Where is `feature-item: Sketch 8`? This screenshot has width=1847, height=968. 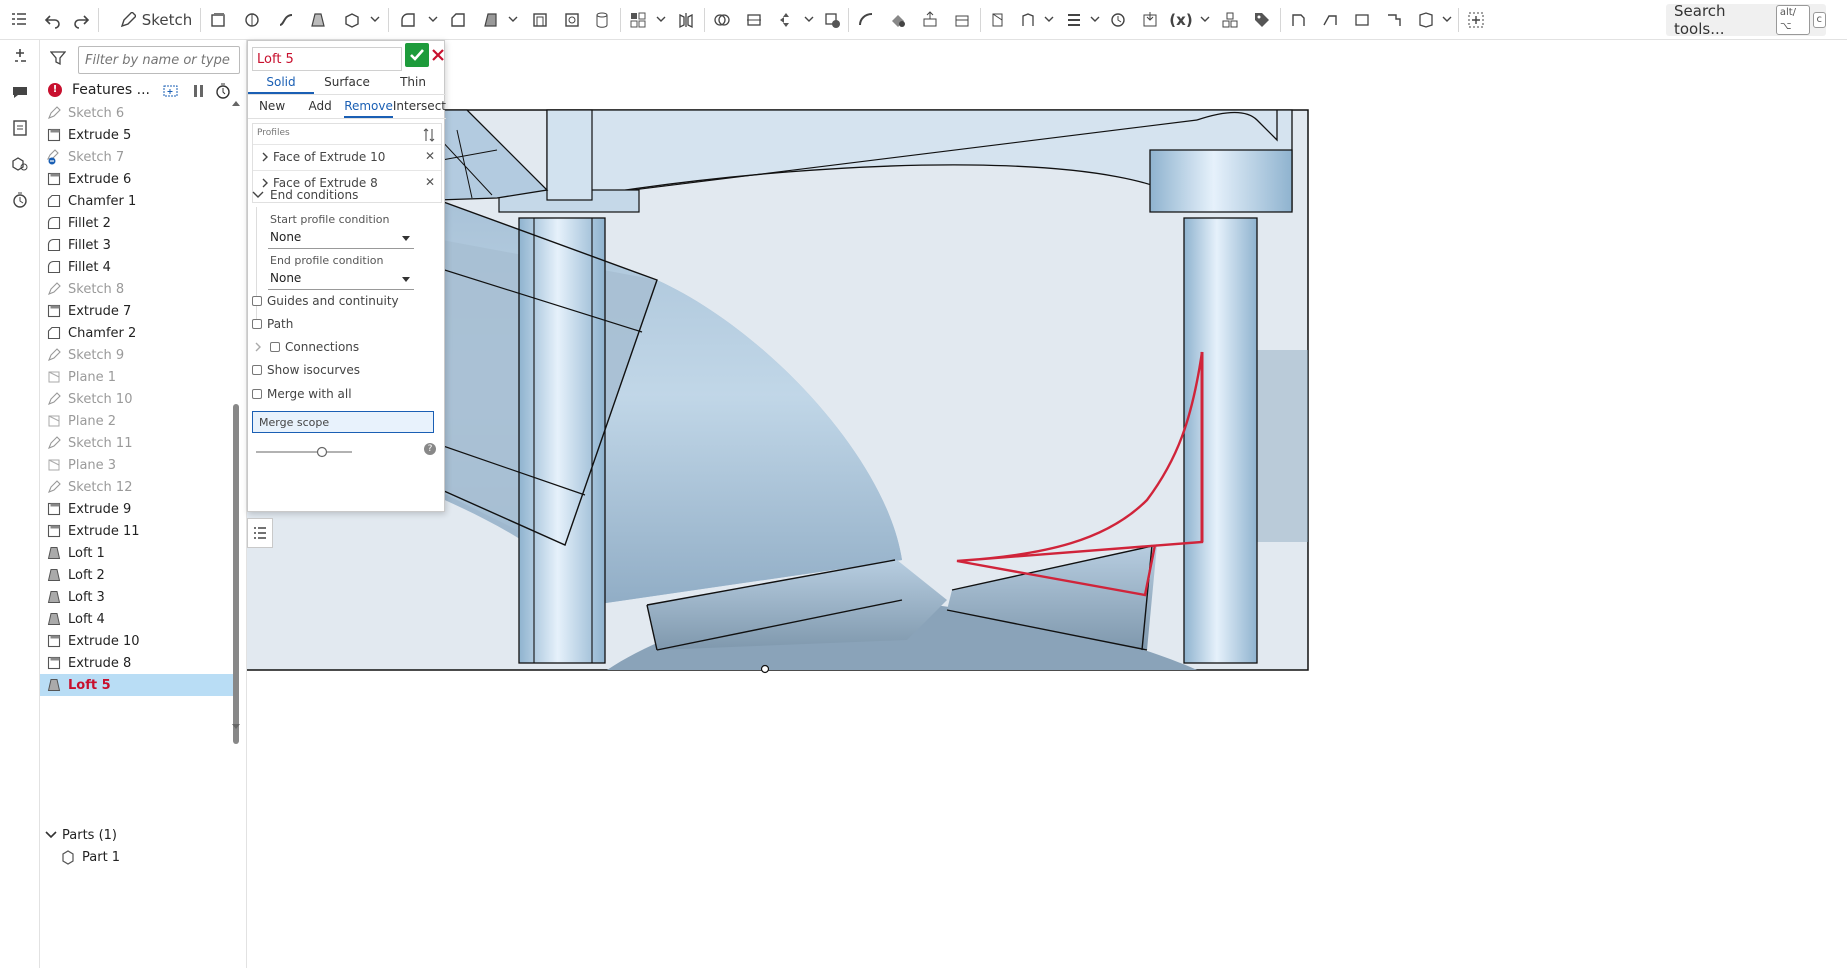
feature-item: Sketch 8 is located at coordinates (138, 289).